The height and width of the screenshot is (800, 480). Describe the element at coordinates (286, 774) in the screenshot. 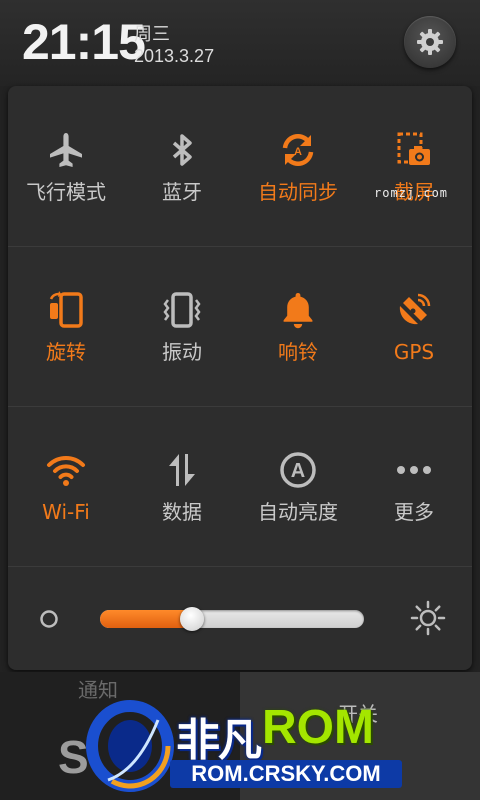

I see `logo-url-text: ROM.CRSKY.COM` at that location.